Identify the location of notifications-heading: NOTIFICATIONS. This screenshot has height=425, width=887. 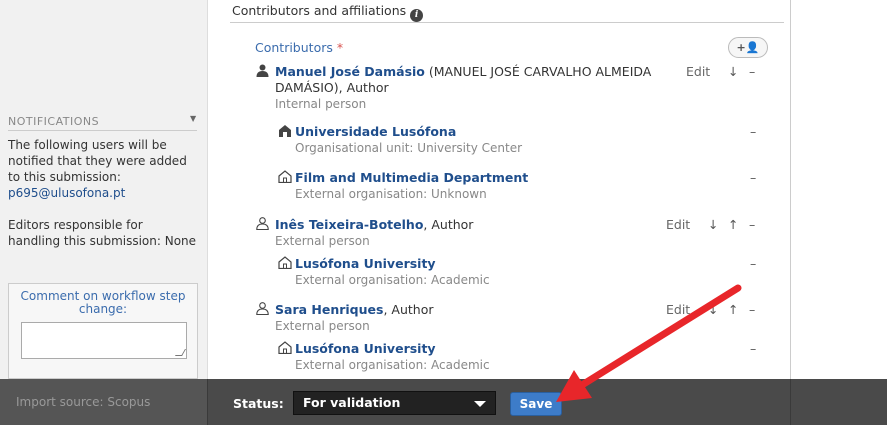
(54, 121).